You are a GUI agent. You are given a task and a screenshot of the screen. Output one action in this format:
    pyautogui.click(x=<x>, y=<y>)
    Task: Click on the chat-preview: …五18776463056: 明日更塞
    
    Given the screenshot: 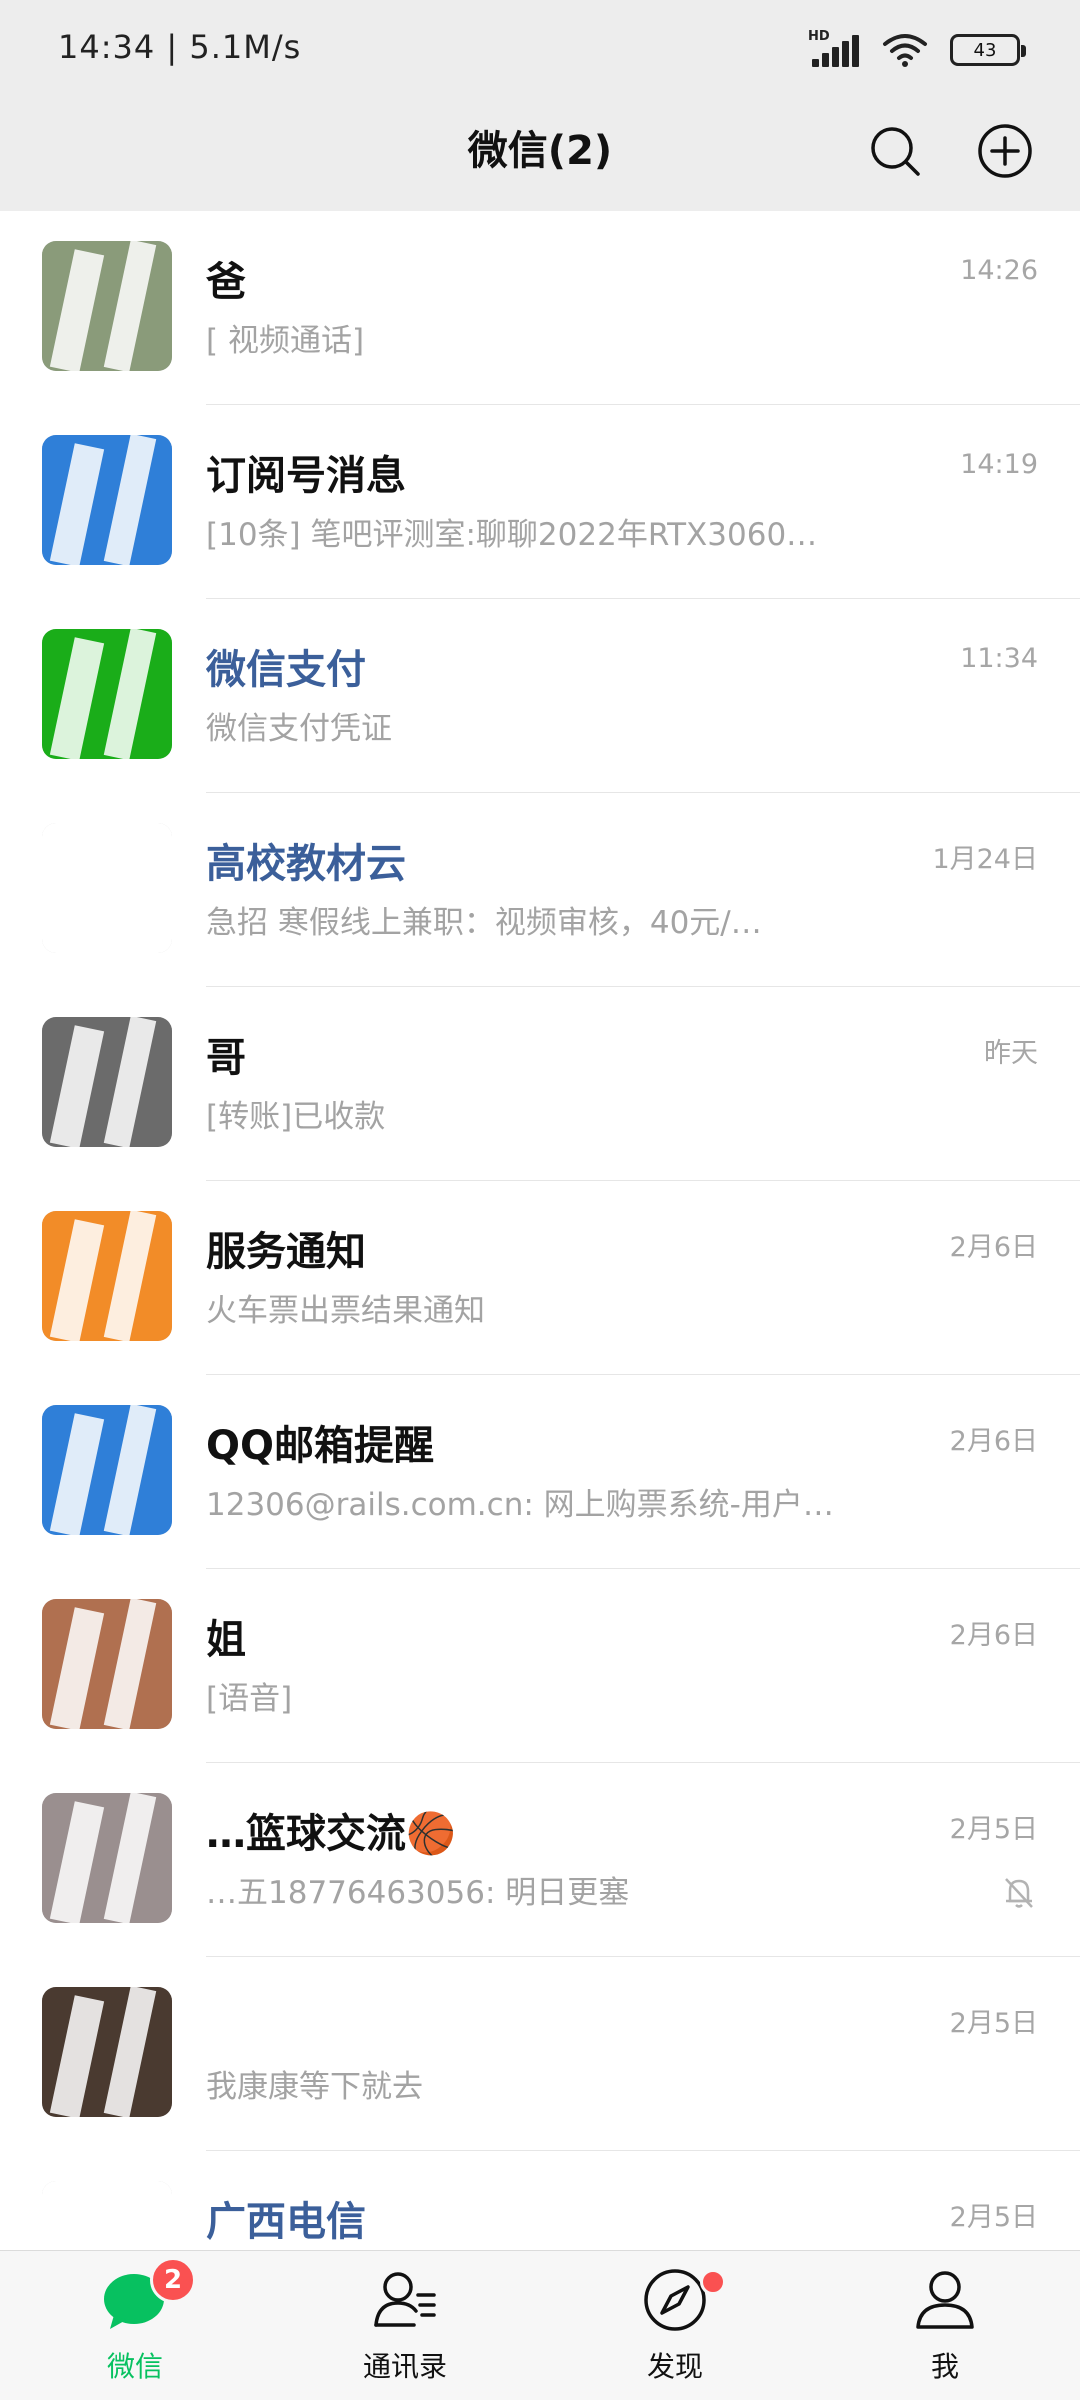 What is the action you would take?
    pyautogui.click(x=418, y=1893)
    